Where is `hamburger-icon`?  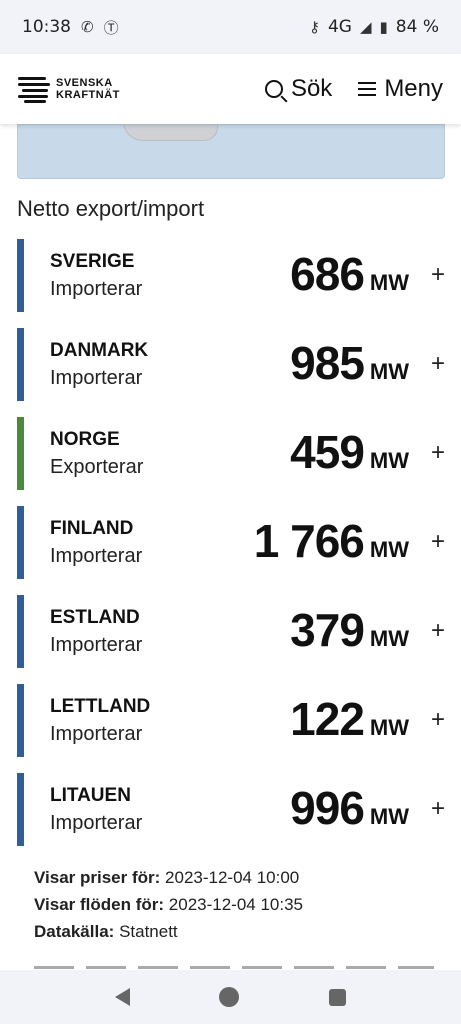 hamburger-icon is located at coordinates (367, 89).